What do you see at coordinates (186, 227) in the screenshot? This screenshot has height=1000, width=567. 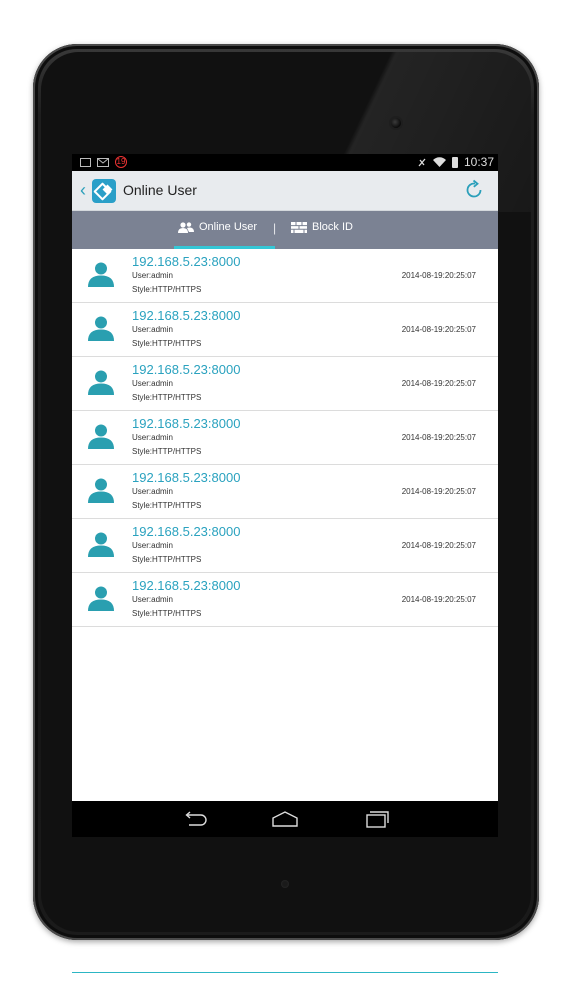 I see `users-icon` at bounding box center [186, 227].